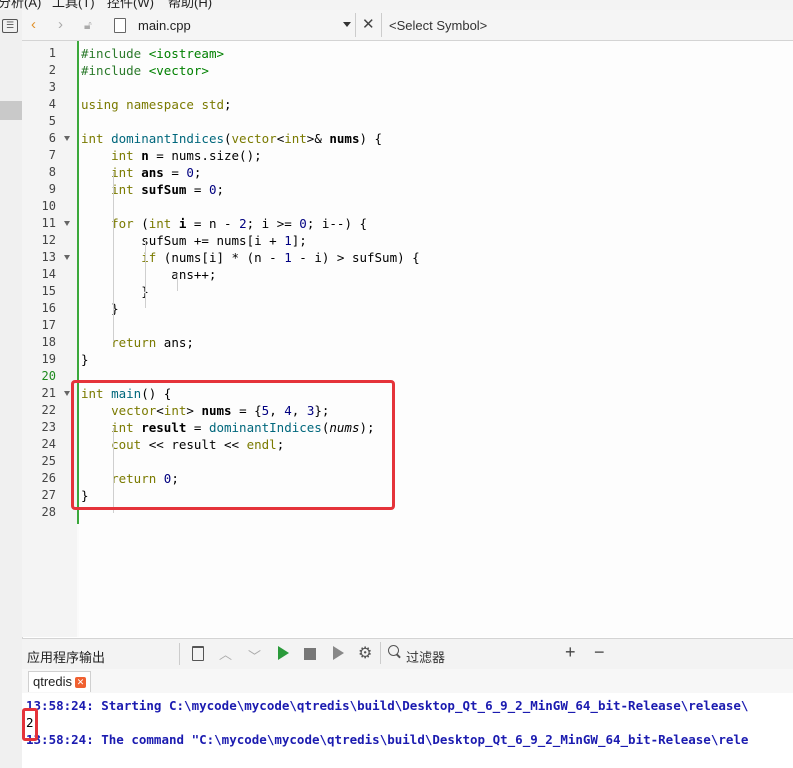 The image size is (793, 768). I want to click on code-line: ans++;, so click(149, 274).